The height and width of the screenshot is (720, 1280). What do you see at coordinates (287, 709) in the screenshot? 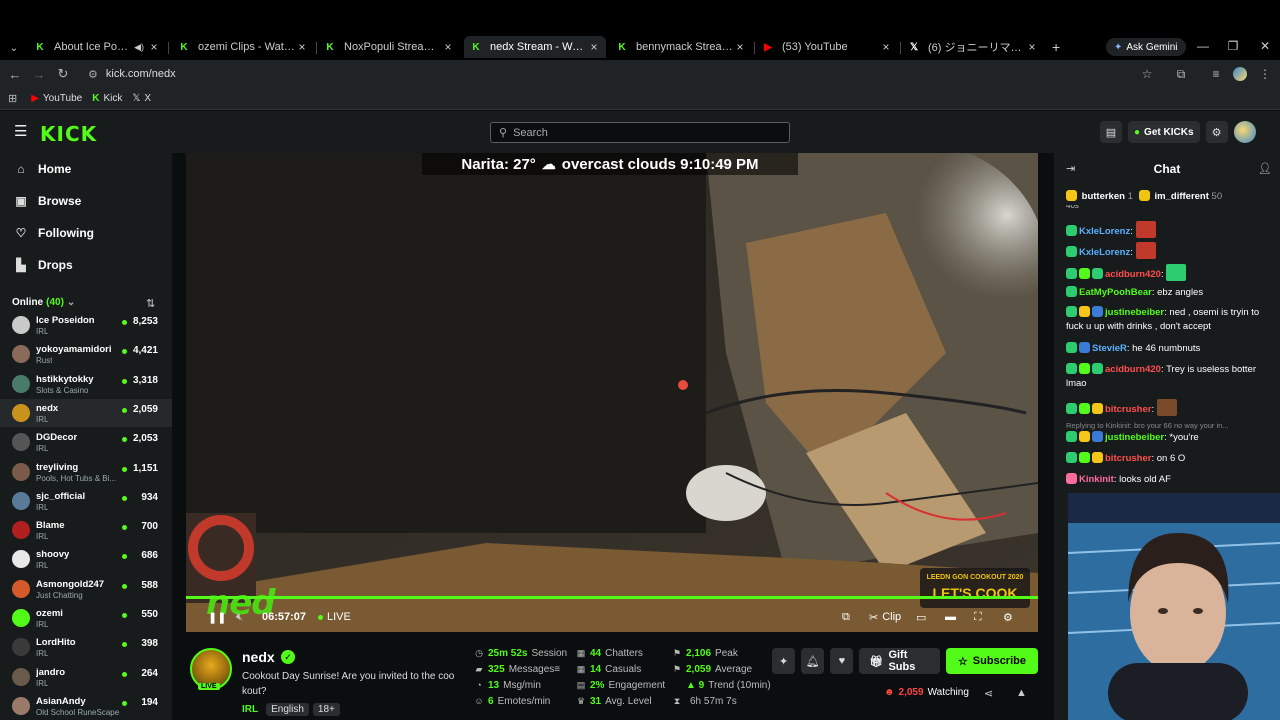
I see `tag-english: English` at bounding box center [287, 709].